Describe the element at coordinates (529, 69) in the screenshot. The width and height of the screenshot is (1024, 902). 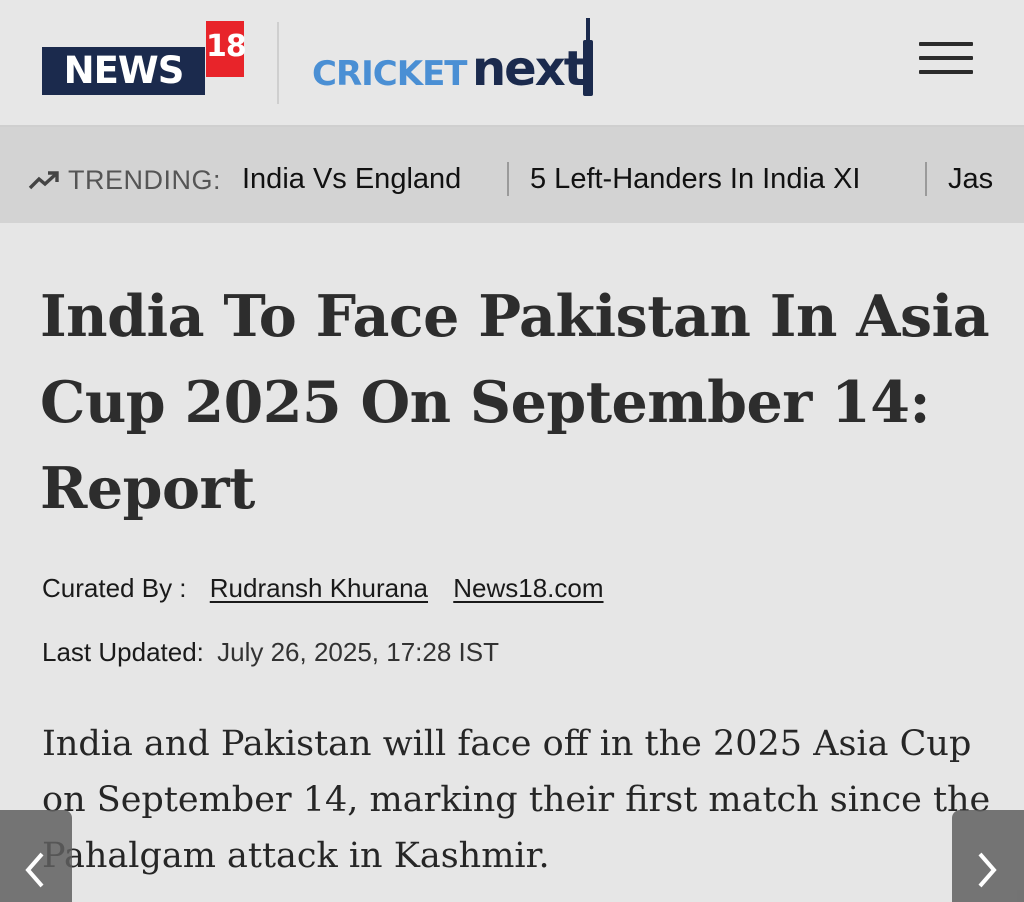
I see `cricketnext-logo-next: next` at that location.